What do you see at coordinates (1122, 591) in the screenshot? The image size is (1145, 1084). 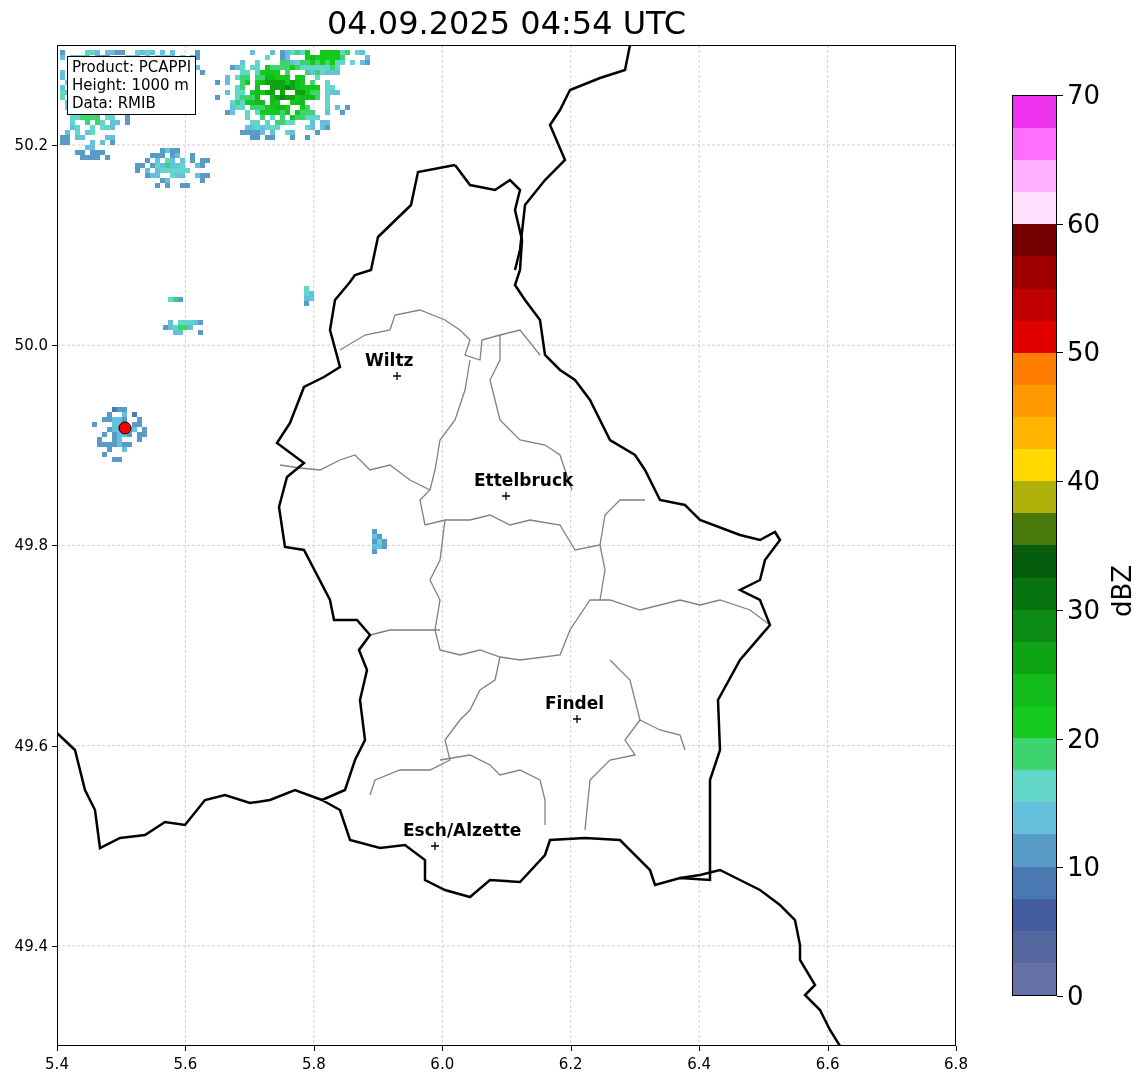 I see `axis-label: dBZ` at bounding box center [1122, 591].